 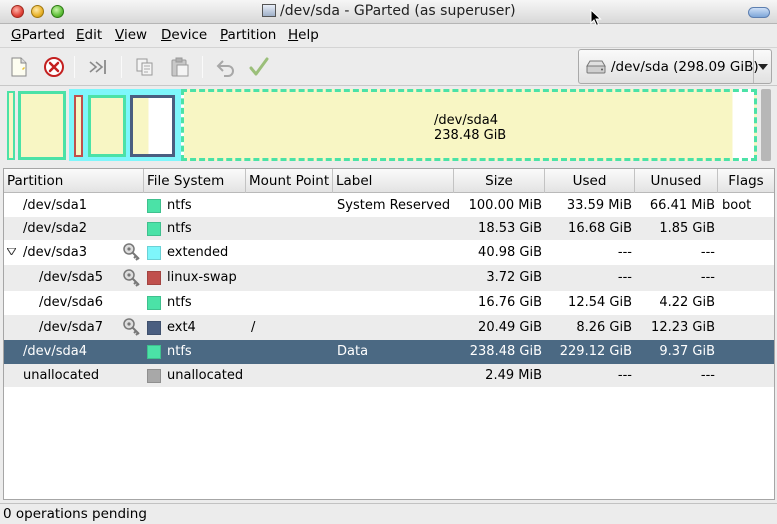 I want to click on graph-partition-sda4-label: /dev/sda4 238.48 GiB, so click(x=470, y=128).